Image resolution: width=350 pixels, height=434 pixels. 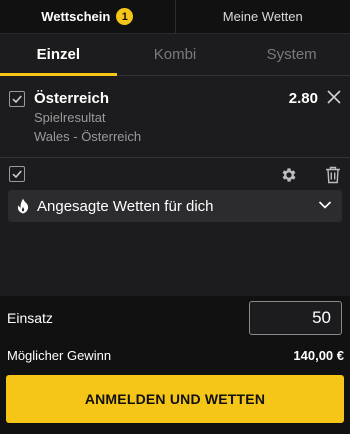 I want to click on potential-win-label: Möglicher Gewinn, so click(x=59, y=355).